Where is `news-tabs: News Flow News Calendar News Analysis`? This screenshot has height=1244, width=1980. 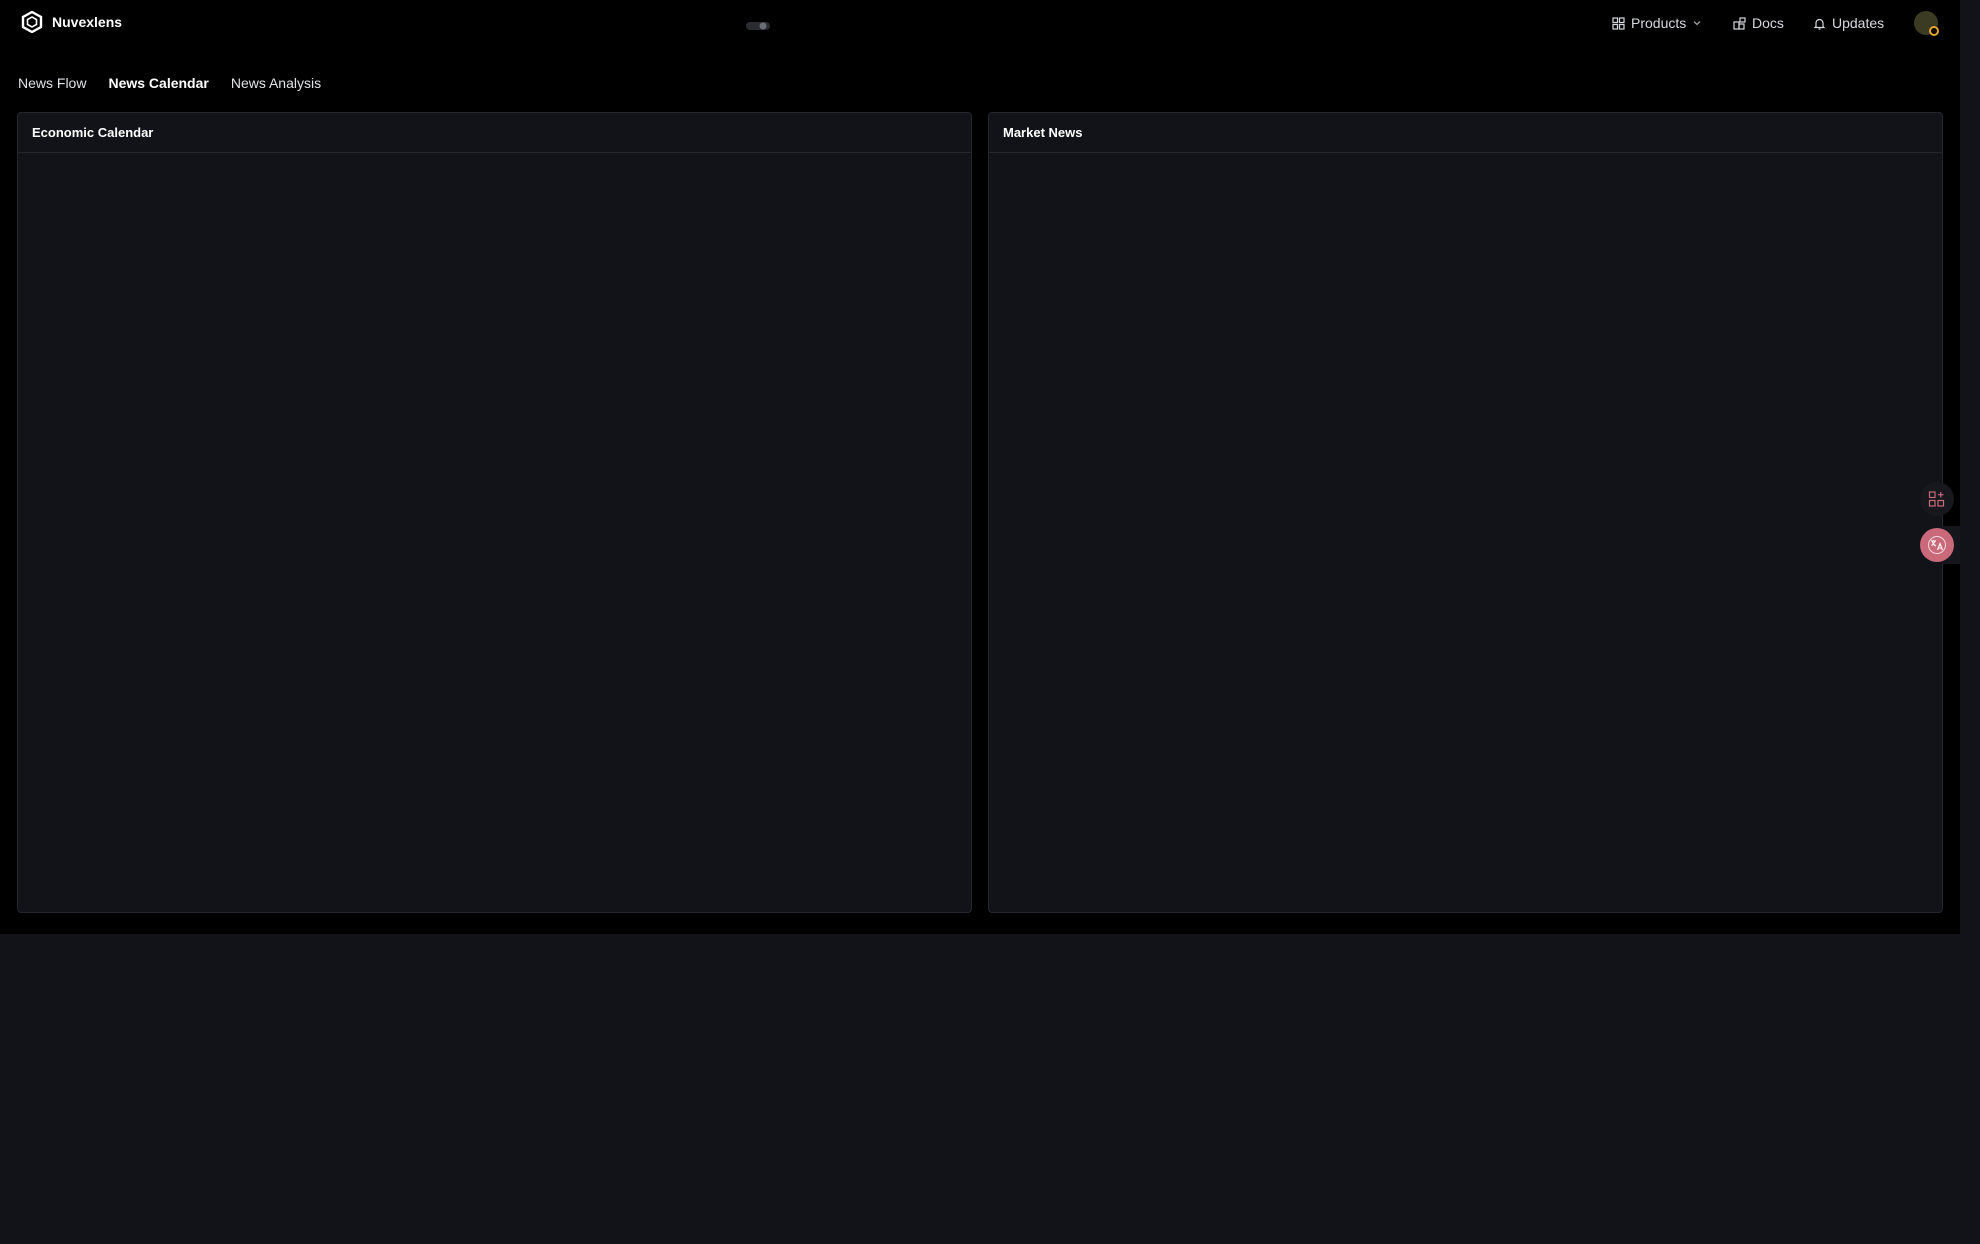 news-tabs: News Flow News Calendar News Analysis is located at coordinates (169, 83).